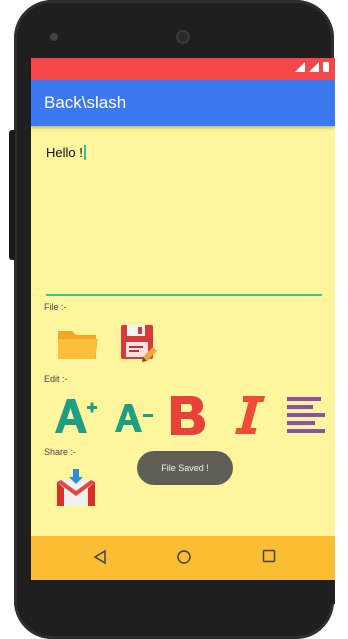  Describe the element at coordinates (100, 557) in the screenshot. I see `back-icon` at that location.